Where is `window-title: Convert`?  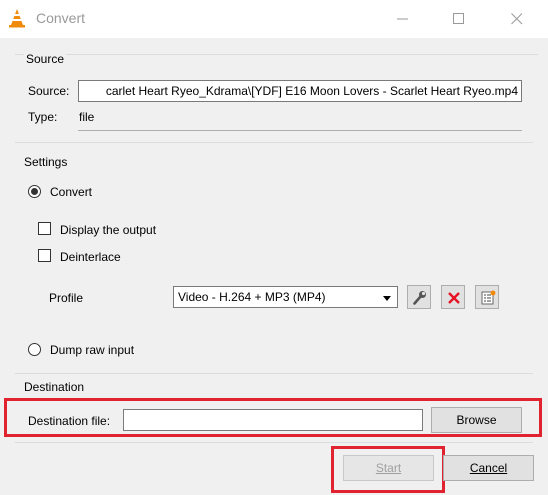 window-title: Convert is located at coordinates (61, 18).